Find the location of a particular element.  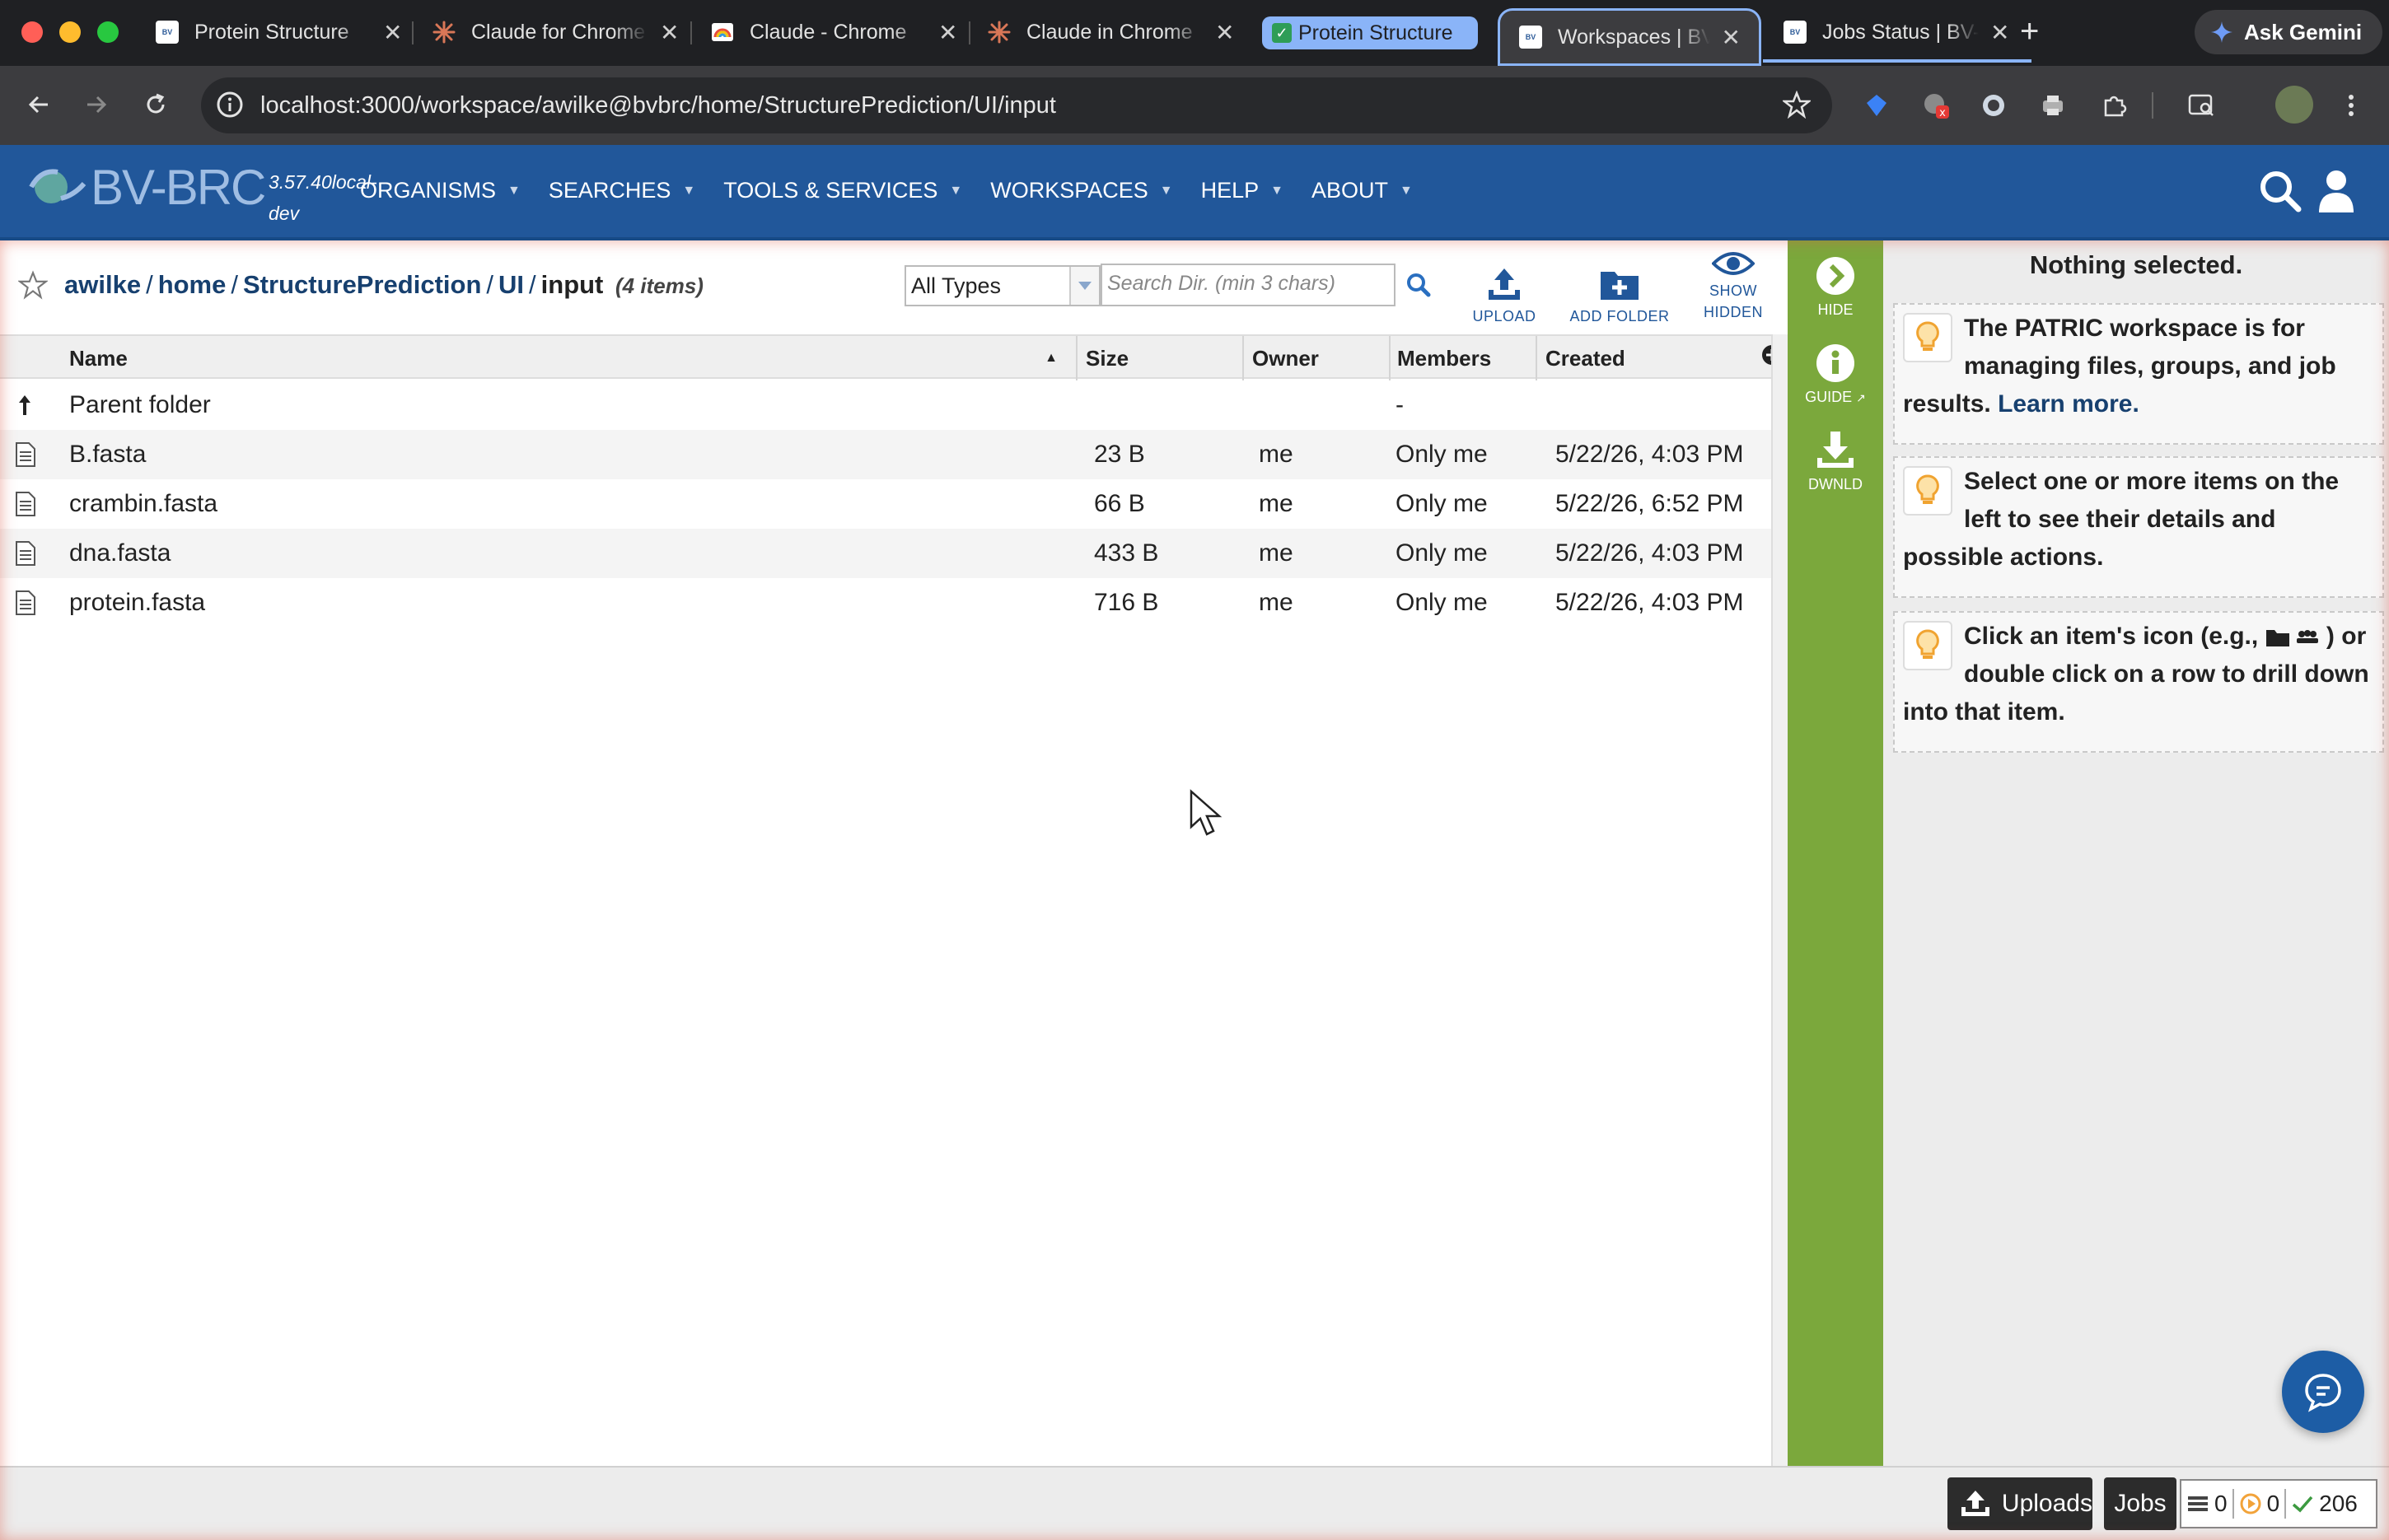

back-button is located at coordinates (38, 104).